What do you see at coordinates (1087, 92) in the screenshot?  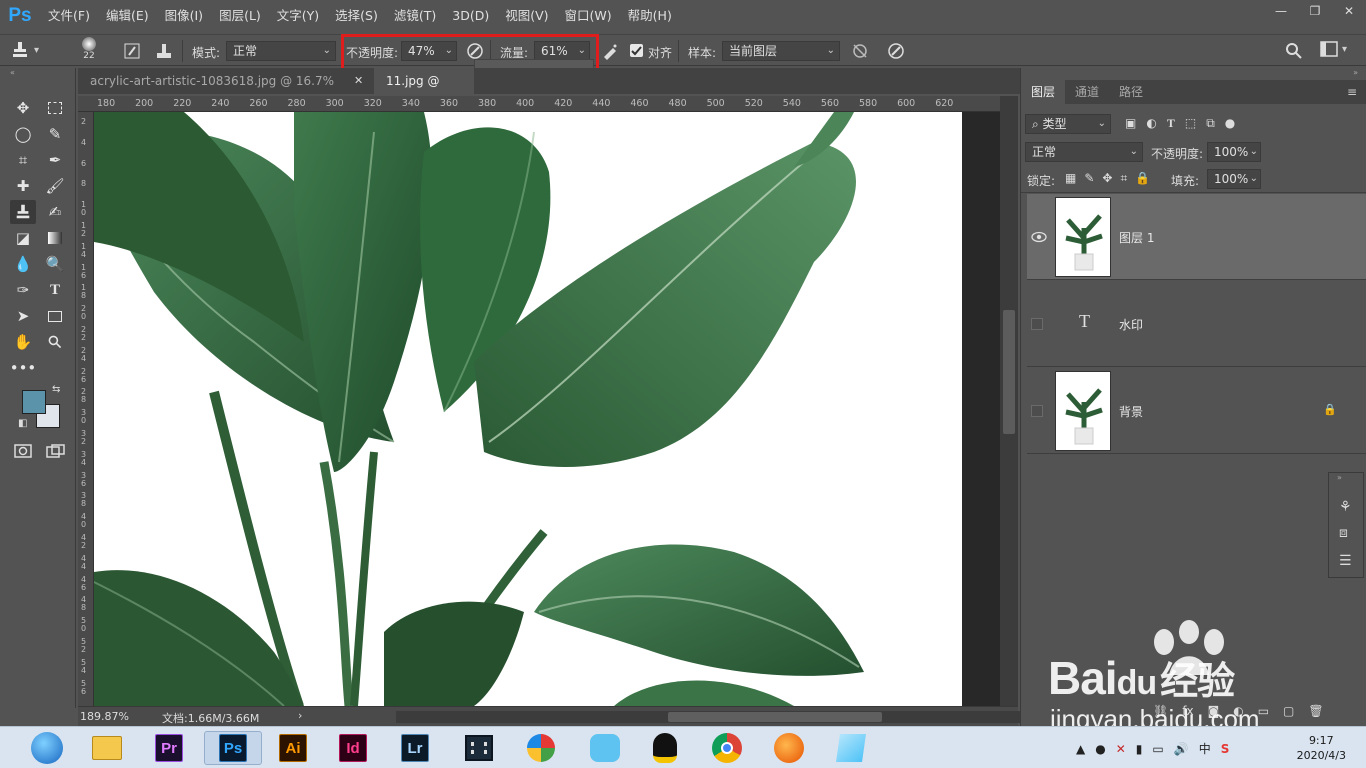 I see `tab-channels: 通道` at bounding box center [1087, 92].